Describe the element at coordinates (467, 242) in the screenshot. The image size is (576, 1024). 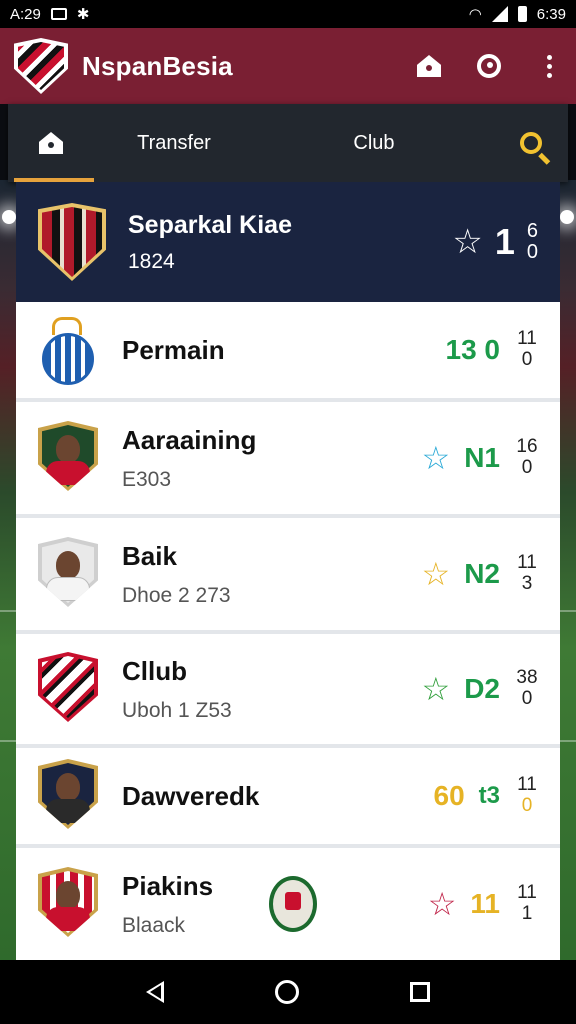
I see `favorite-star-icon: ☆` at that location.